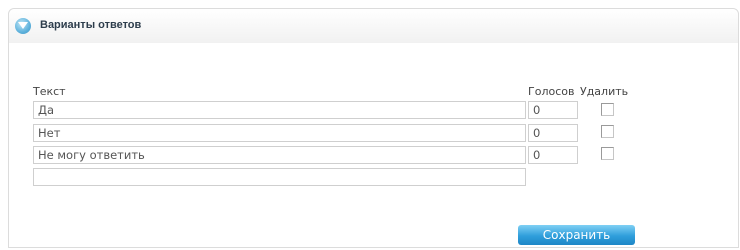  What do you see at coordinates (576, 235) in the screenshot?
I see `save-button: Сохранить` at bounding box center [576, 235].